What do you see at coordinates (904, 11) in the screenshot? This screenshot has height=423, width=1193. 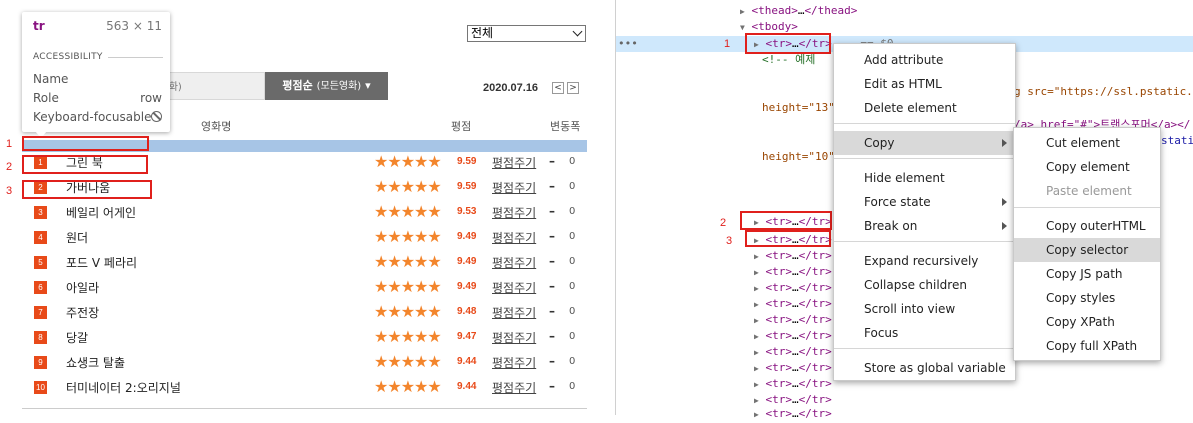 I see `dom-node-thead: ▶ <thead>…</thead>` at bounding box center [904, 11].